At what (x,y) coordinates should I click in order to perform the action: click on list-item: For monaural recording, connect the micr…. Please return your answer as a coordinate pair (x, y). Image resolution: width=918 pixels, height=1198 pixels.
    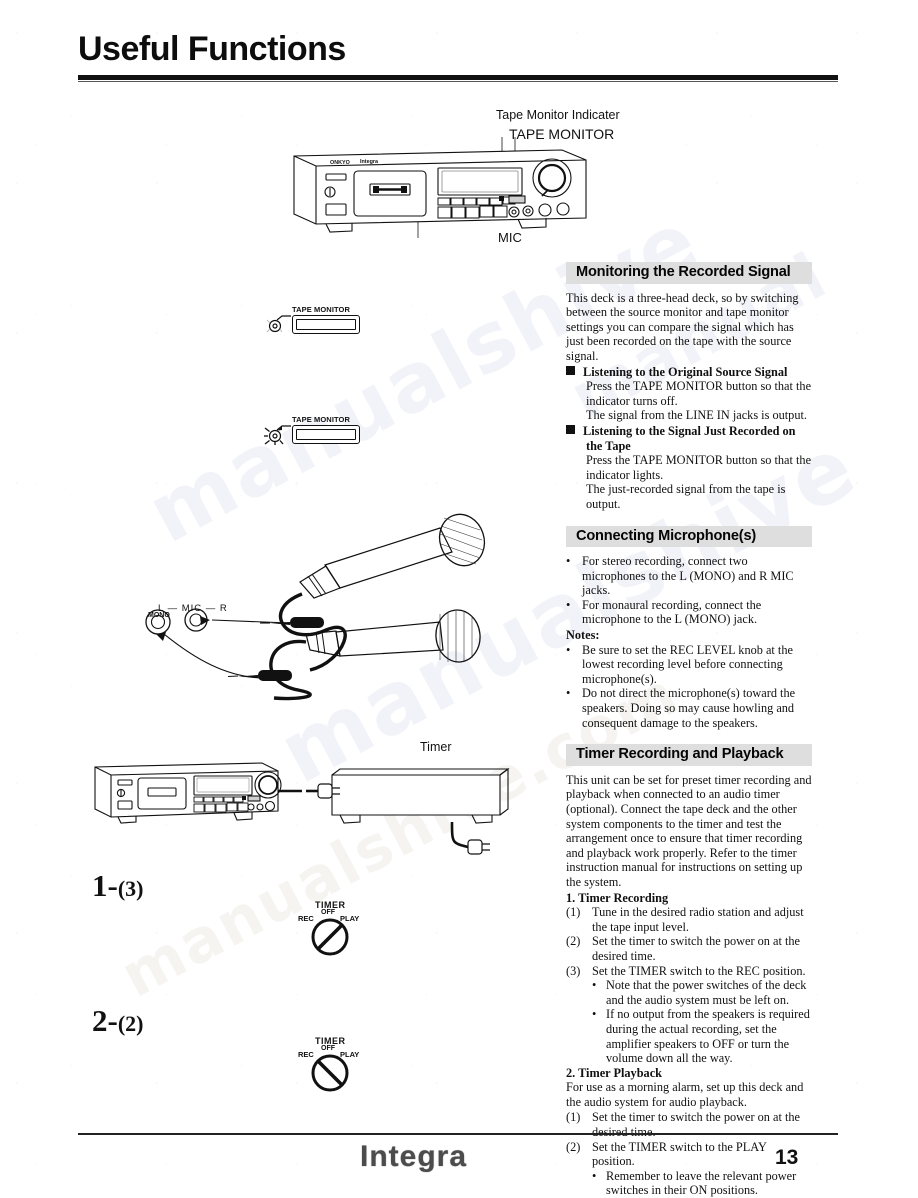
    Looking at the image, I should click on (689, 612).